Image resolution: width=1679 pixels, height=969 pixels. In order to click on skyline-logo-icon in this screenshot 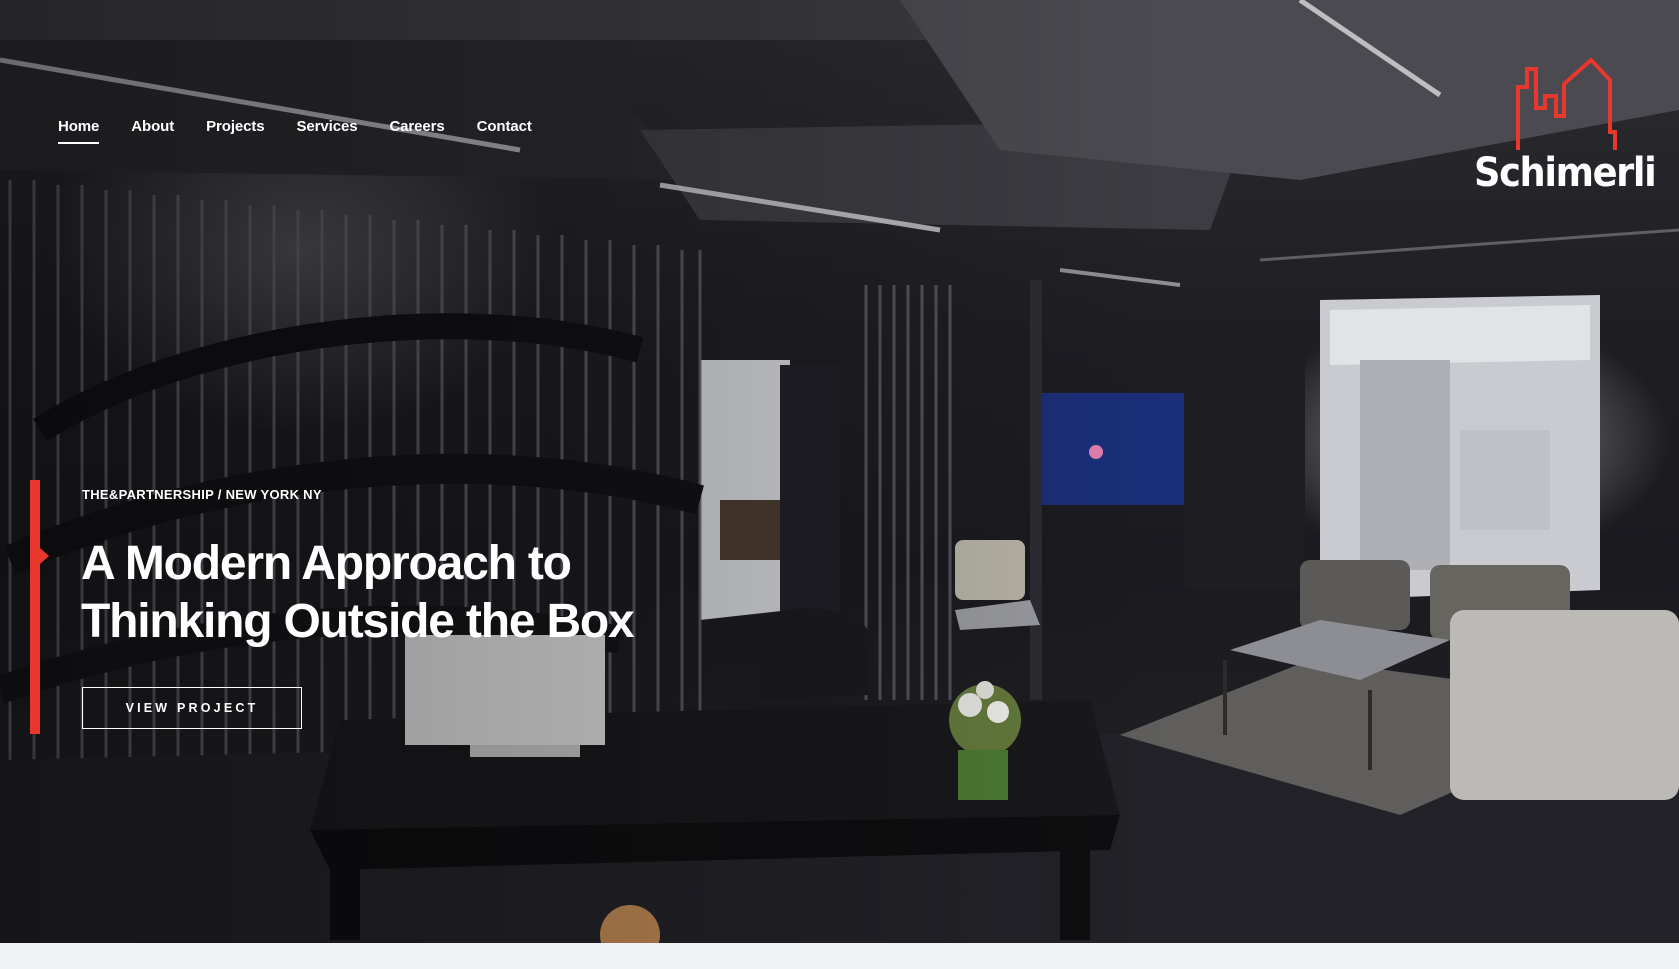, I will do `click(1566, 103)`.